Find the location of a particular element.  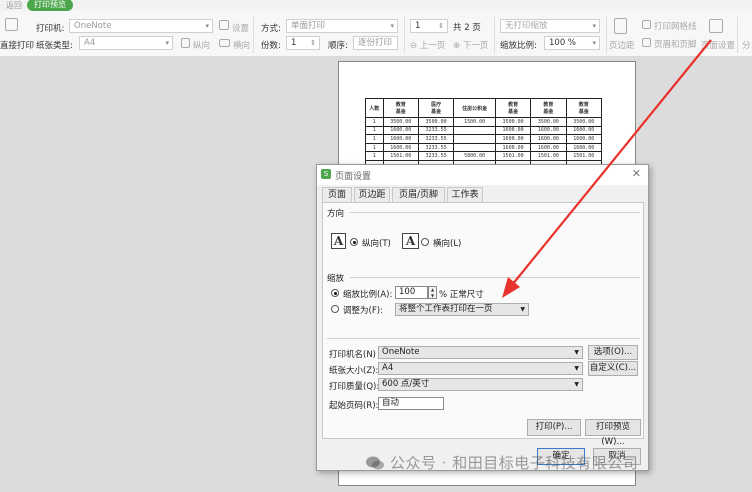

annotation-arrow is located at coordinates (607, 168).